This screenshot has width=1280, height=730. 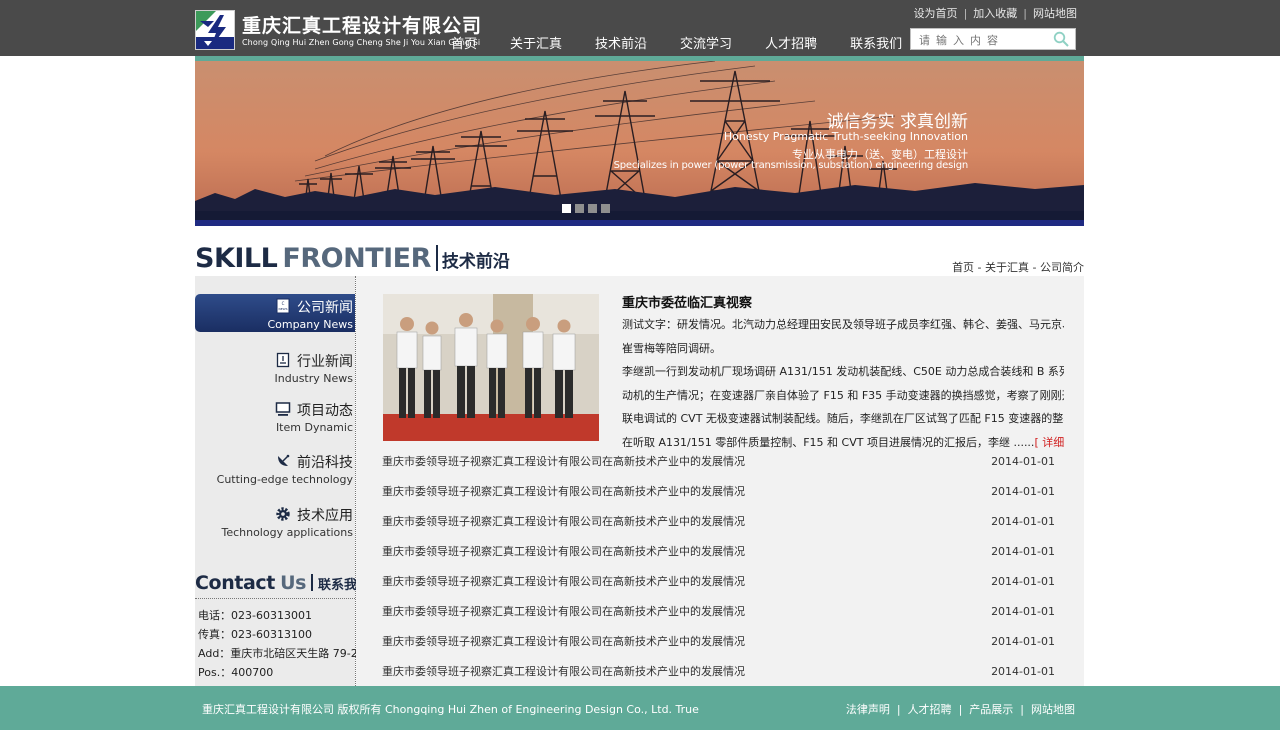 What do you see at coordinates (278, 653) in the screenshot?
I see `contact-address: Add：重庆市北碚区天生路 79-2` at bounding box center [278, 653].